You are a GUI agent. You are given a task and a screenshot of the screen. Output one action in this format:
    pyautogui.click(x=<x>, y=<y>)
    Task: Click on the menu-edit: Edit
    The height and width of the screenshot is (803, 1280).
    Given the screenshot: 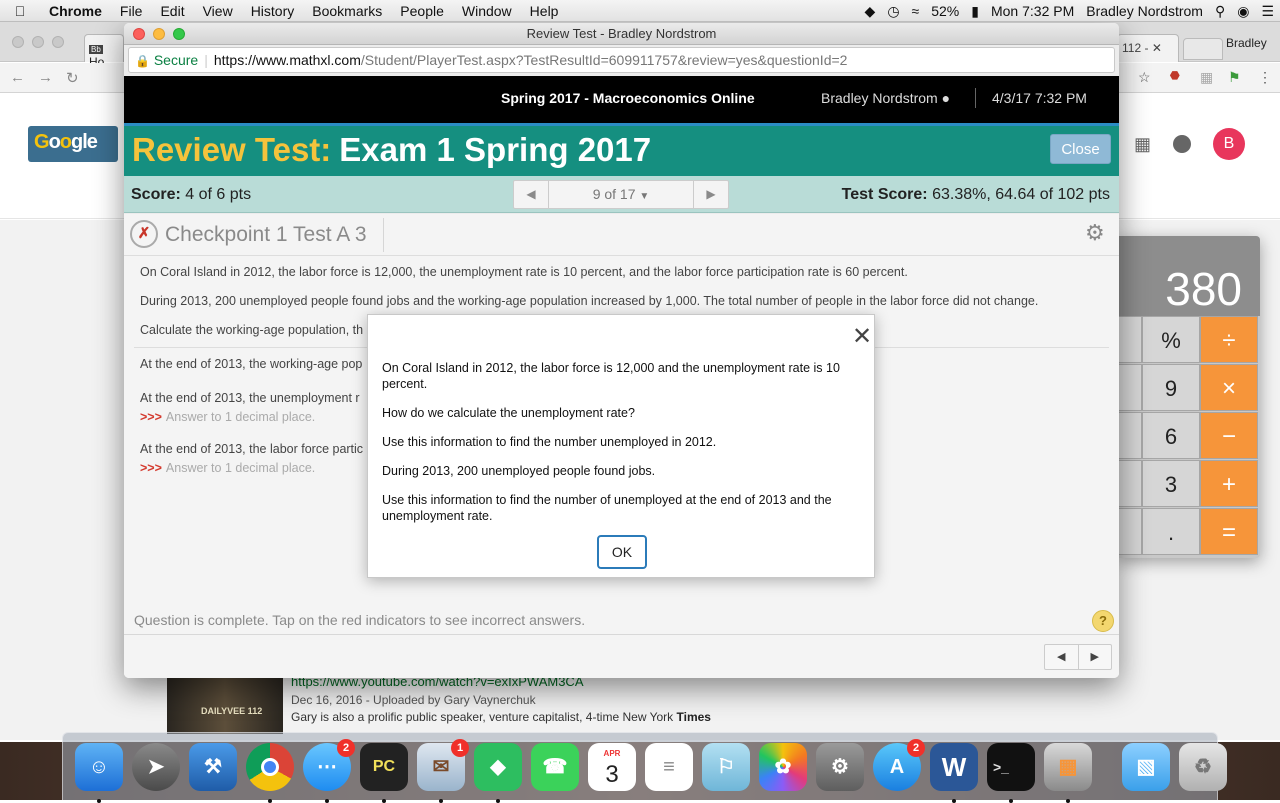 What is the action you would take?
    pyautogui.click(x=172, y=11)
    